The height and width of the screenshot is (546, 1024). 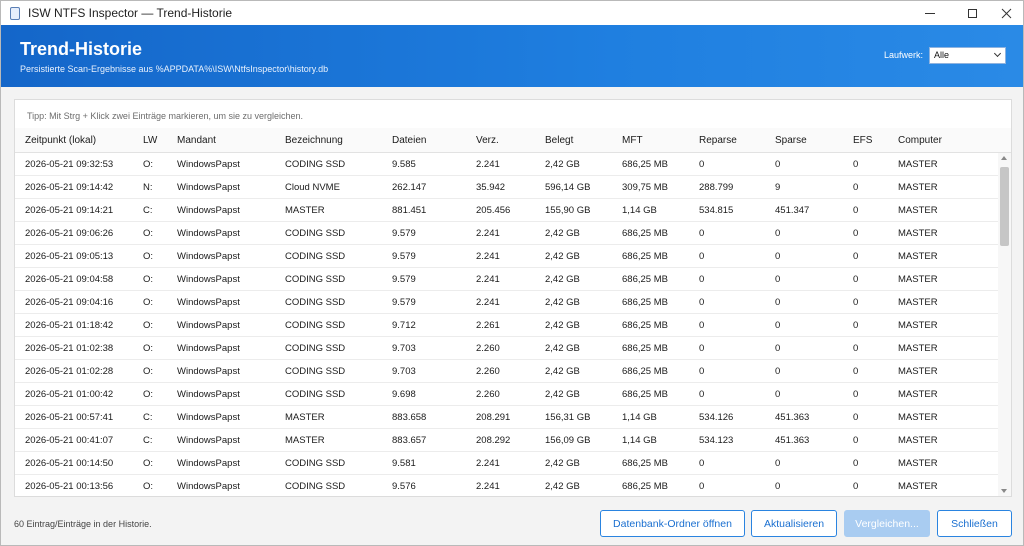 I want to click on close-button: Schließen, so click(x=974, y=523).